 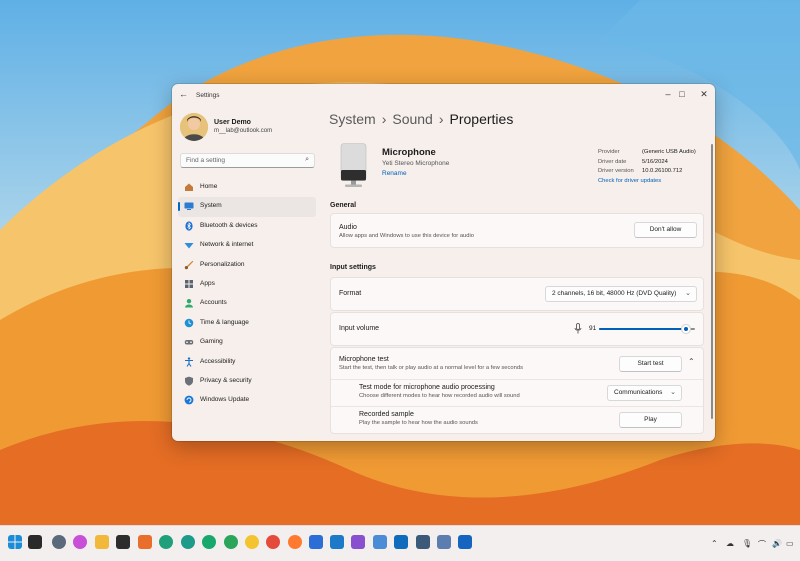 What do you see at coordinates (686, 329) in the screenshot?
I see `volume-slider-thumb` at bounding box center [686, 329].